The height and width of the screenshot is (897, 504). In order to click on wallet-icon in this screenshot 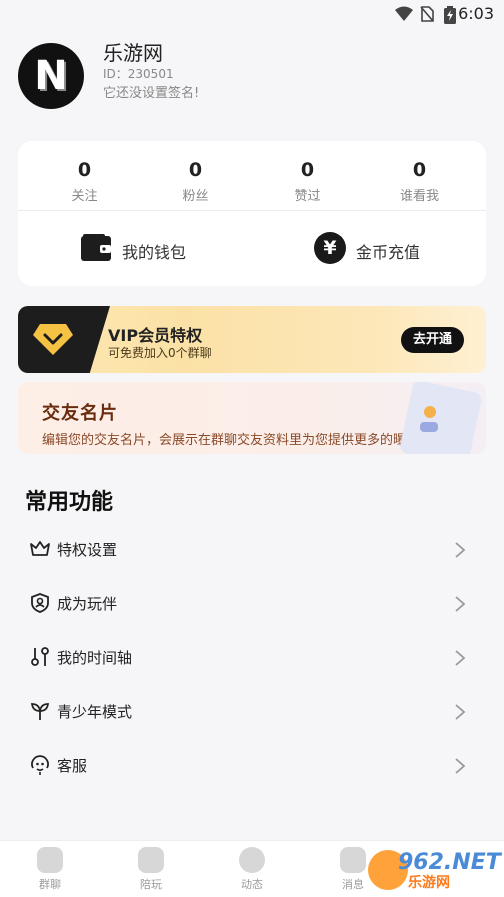, I will do `click(96, 247)`.